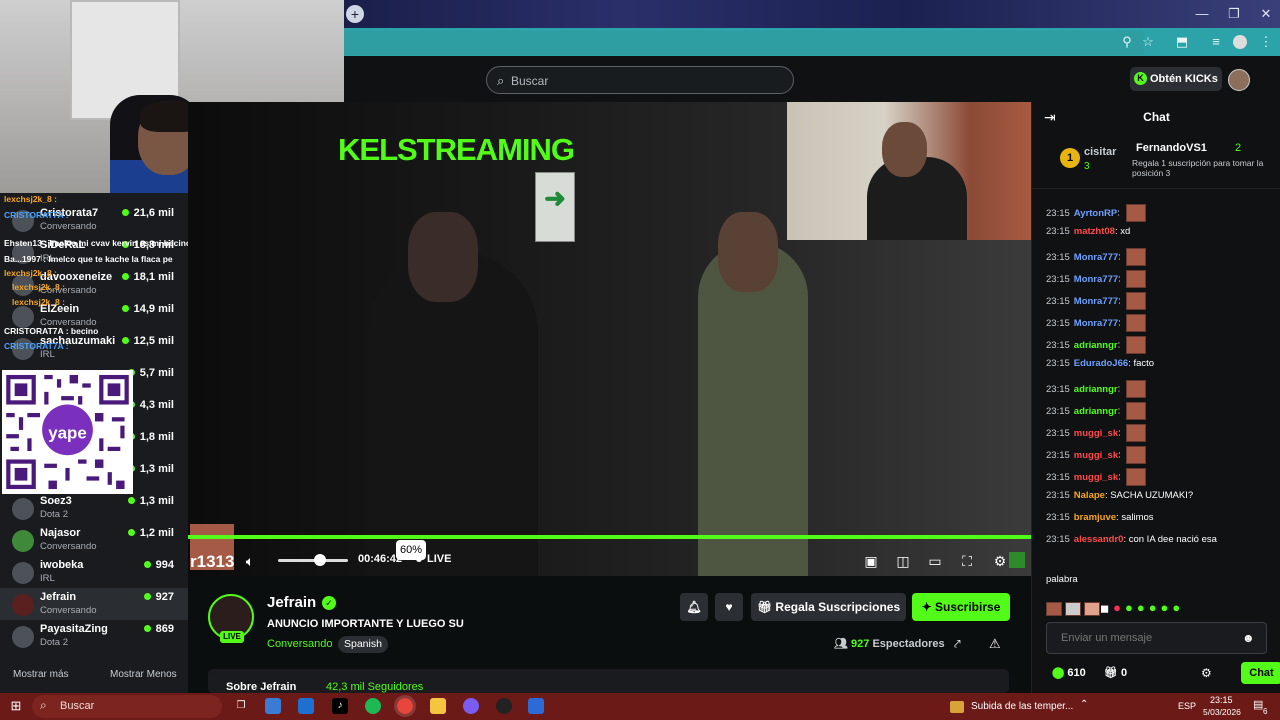  Describe the element at coordinates (903, 561) in the screenshot. I see `clip-icon: ◫` at that location.